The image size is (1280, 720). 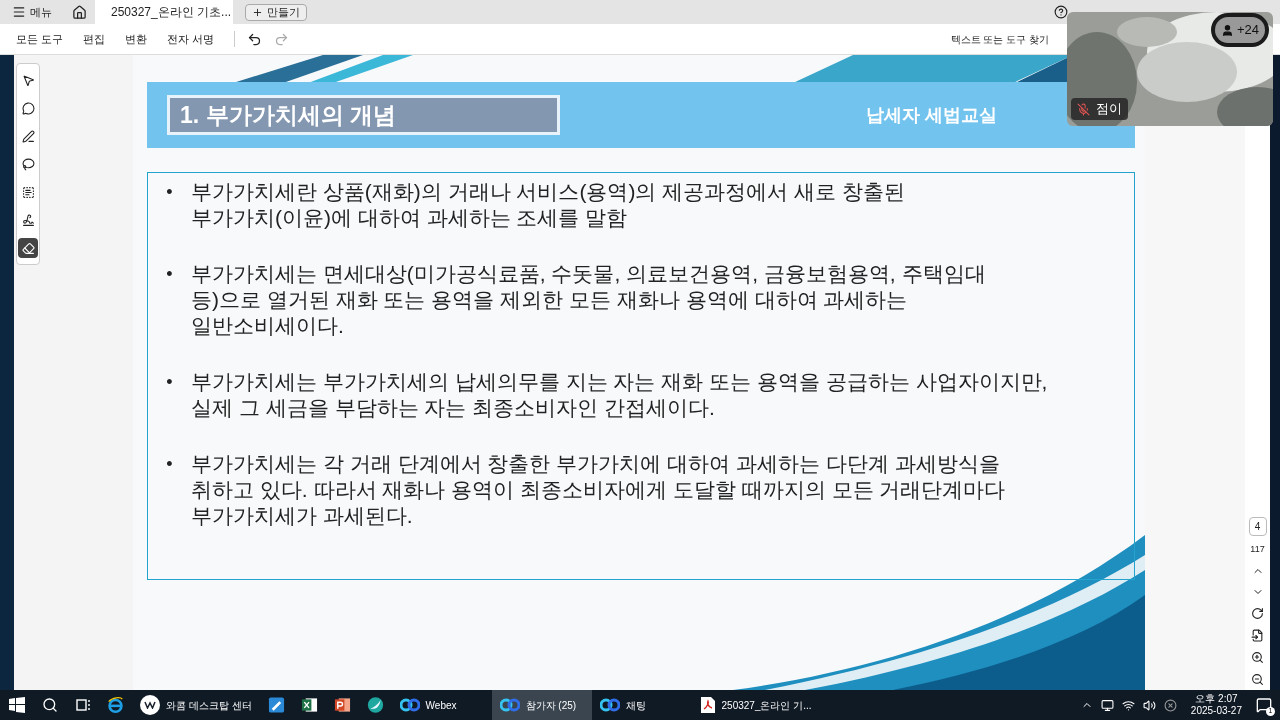 I want to click on toolbar-menu: 편집, so click(x=94, y=39).